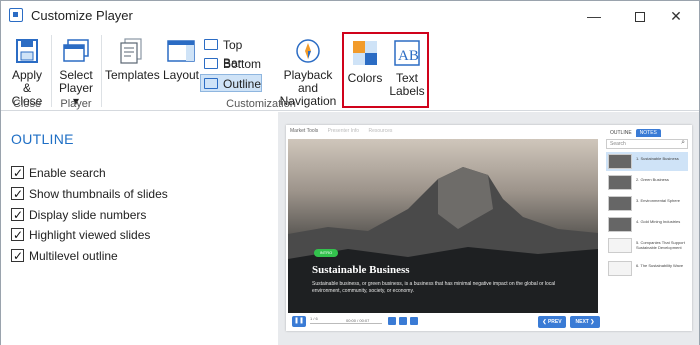 This screenshot has width=700, height=345. Describe the element at coordinates (648, 133) in the screenshot. I see `tab-notes: NOTES` at that location.